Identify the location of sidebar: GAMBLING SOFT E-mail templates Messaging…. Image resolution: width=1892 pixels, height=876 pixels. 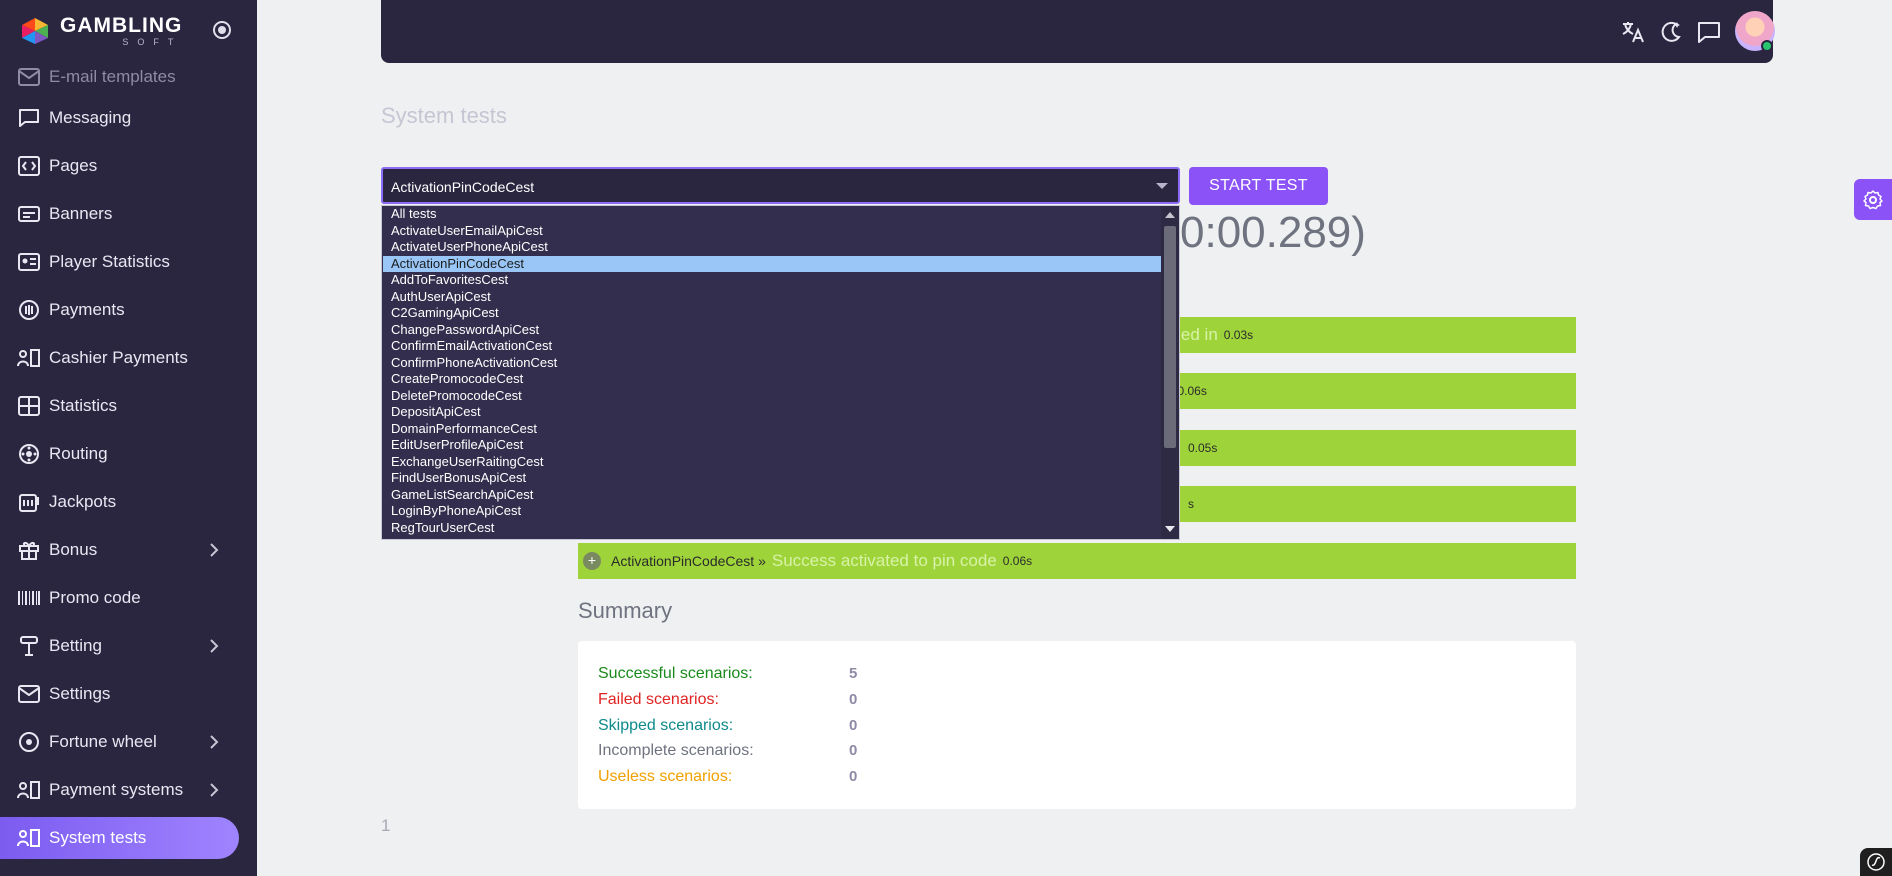
(128, 438).